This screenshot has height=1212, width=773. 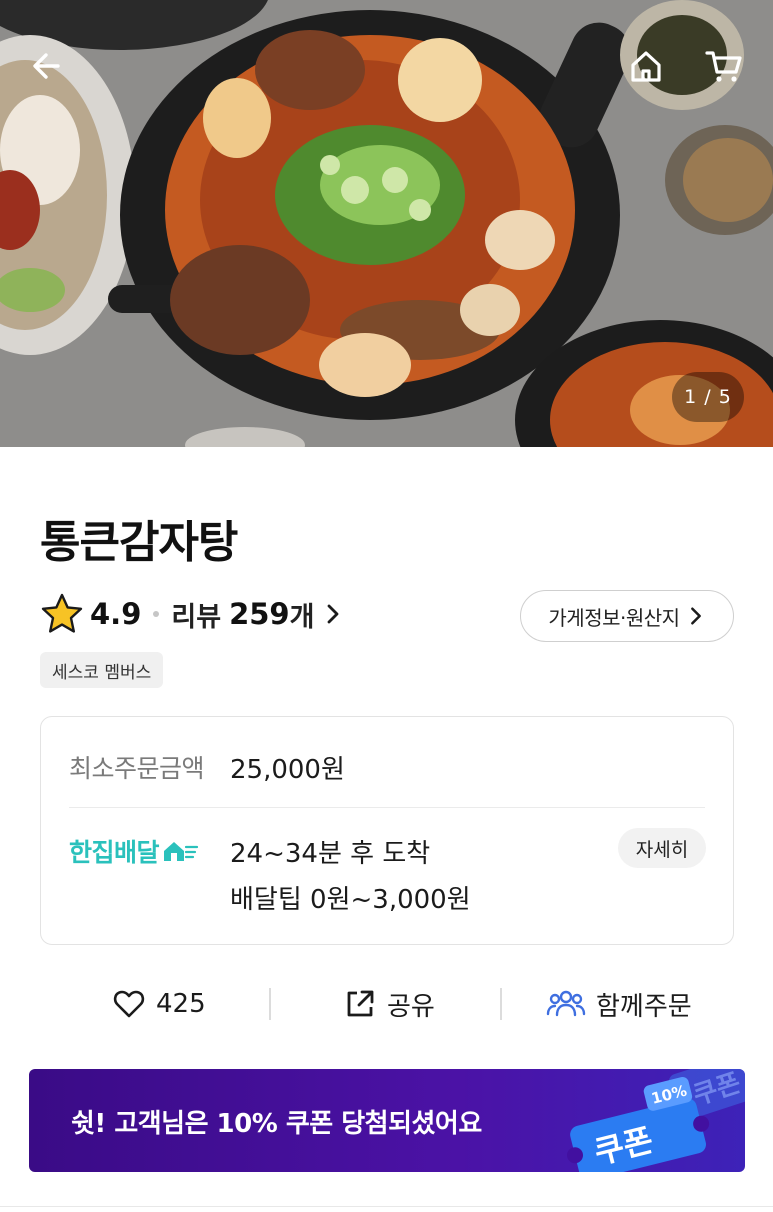 I want to click on rating-row: 4.9 리뷰 259 개, so click(x=192, y=614).